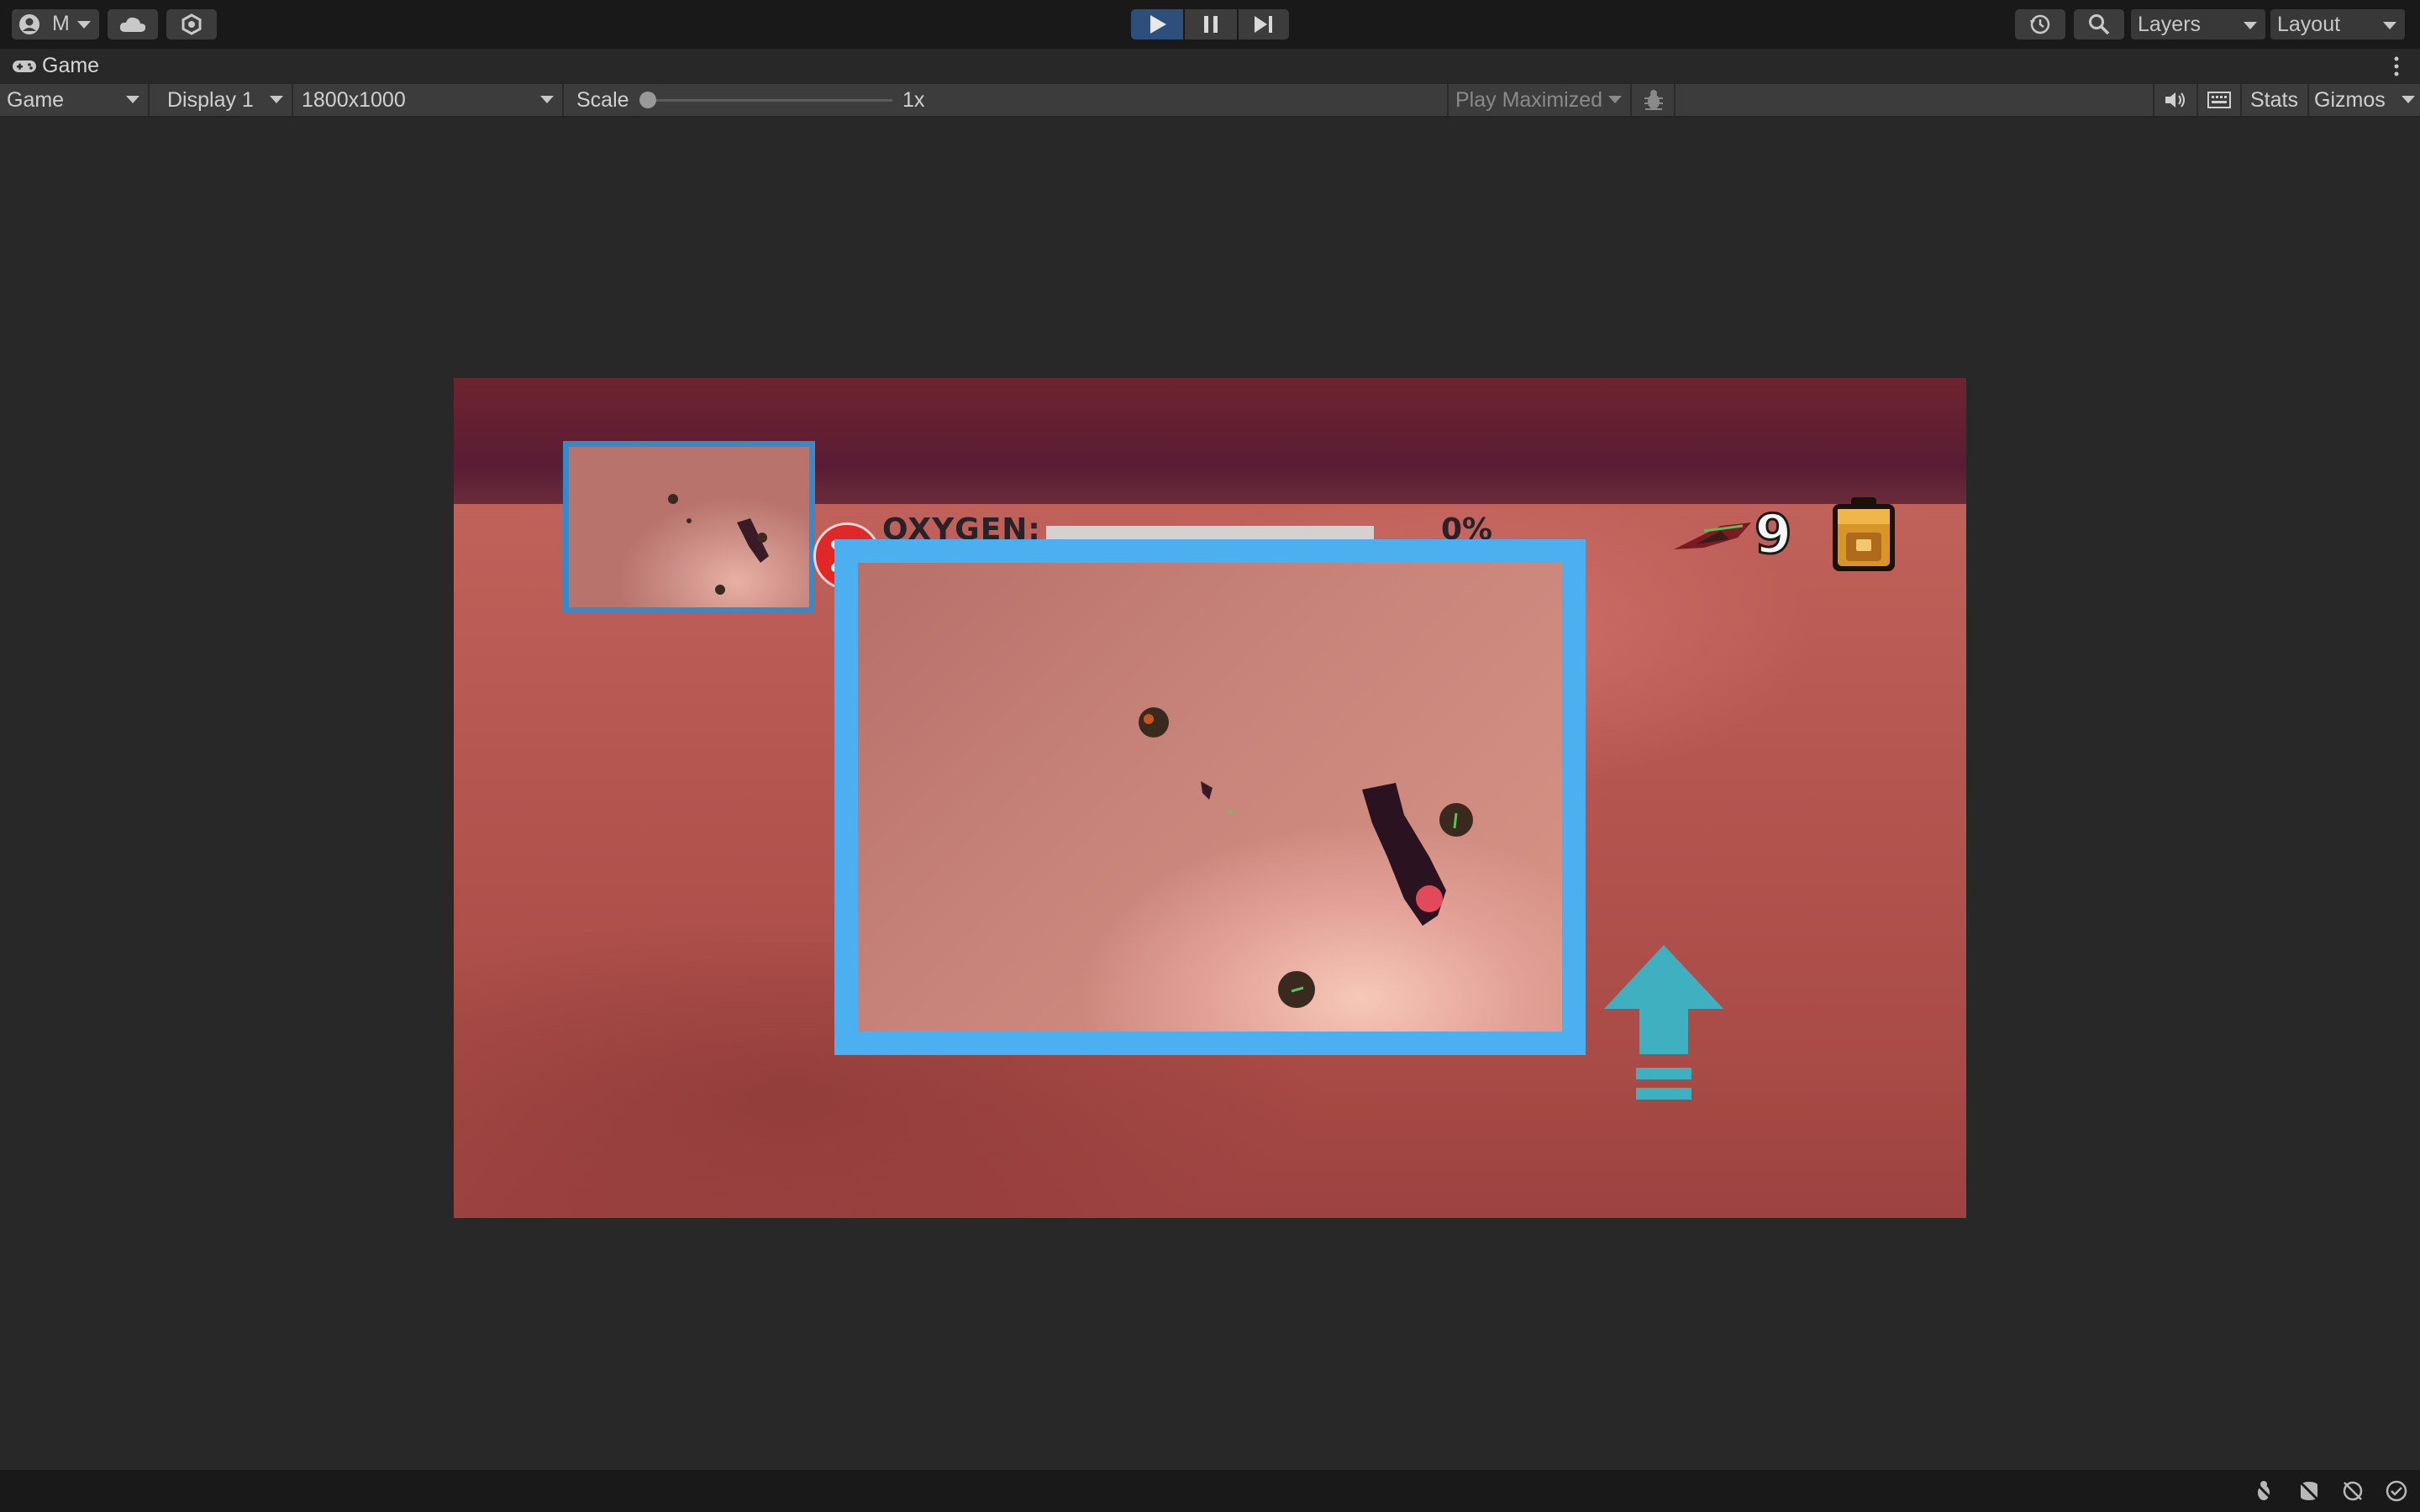 This screenshot has width=2420, height=1512. I want to click on audio-toggle, so click(2174, 100).